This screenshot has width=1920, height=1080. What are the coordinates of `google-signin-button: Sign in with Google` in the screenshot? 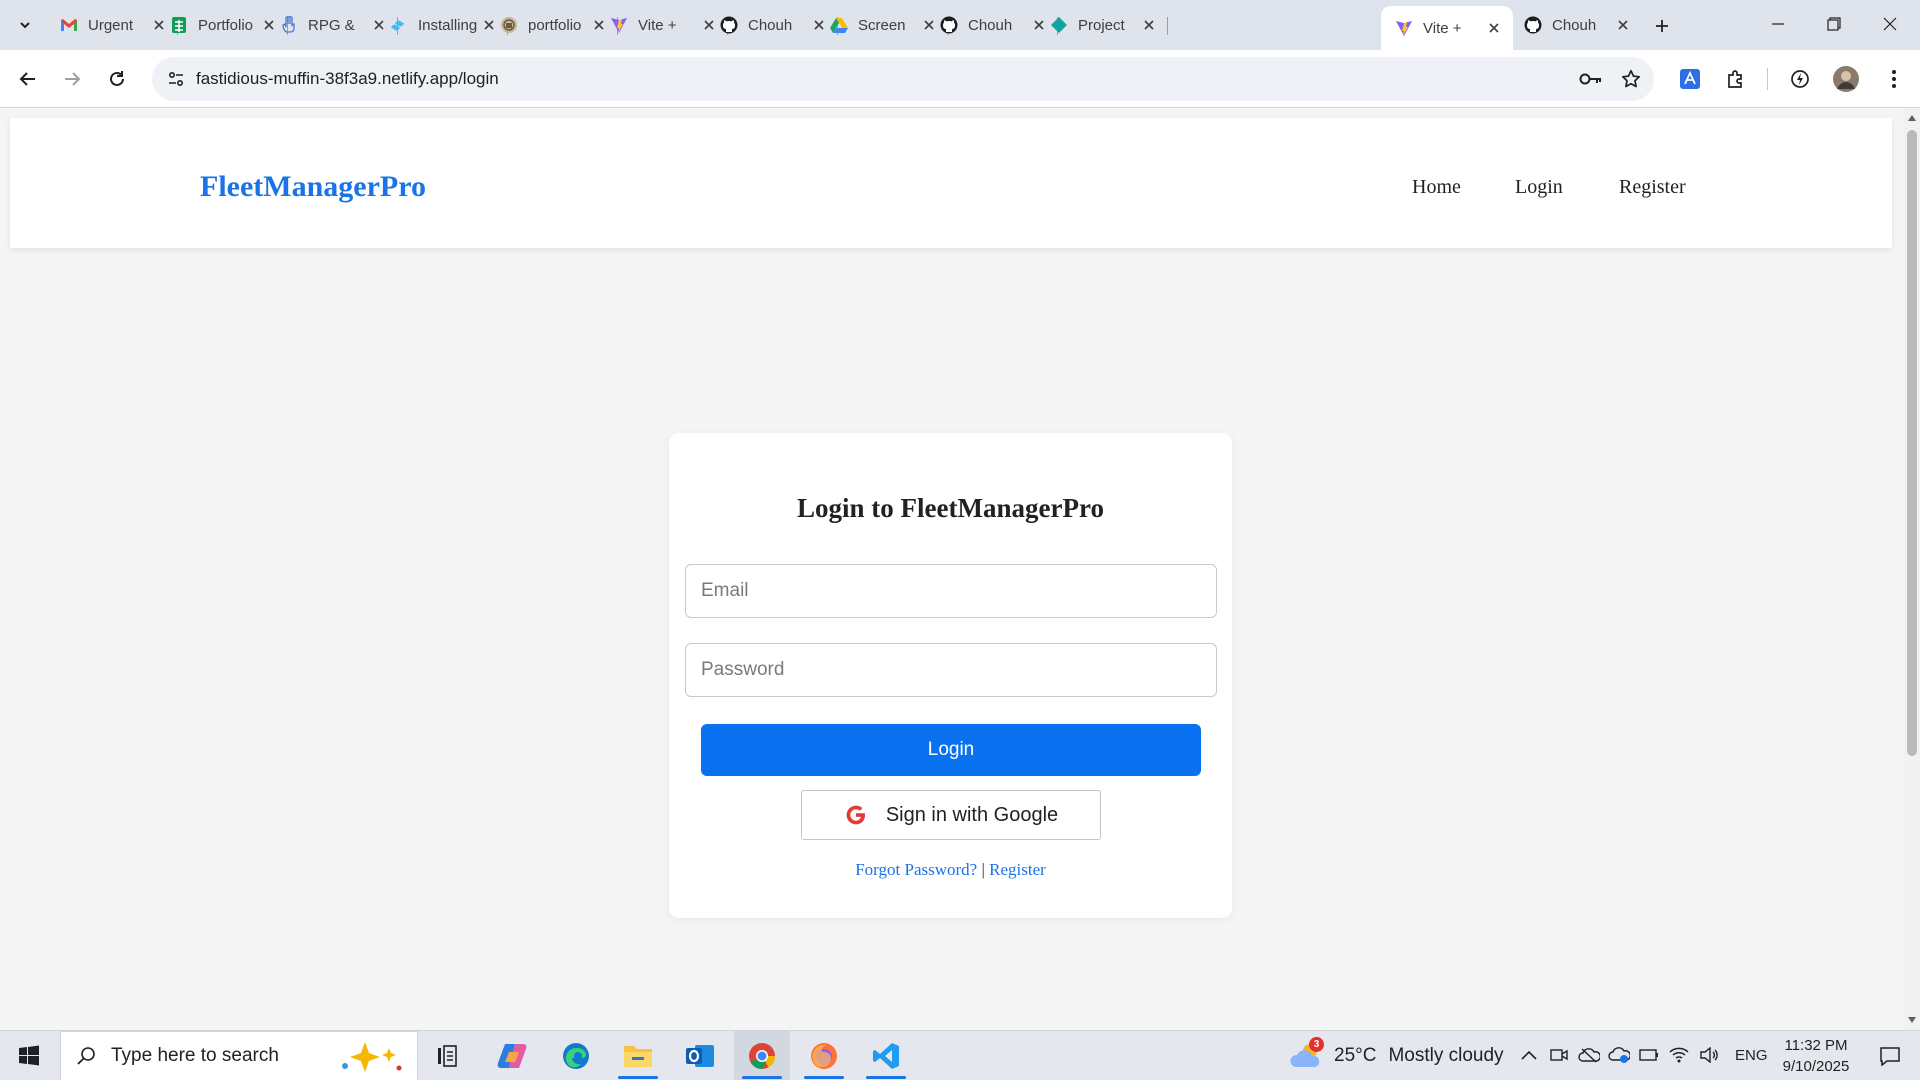 It's located at (951, 815).